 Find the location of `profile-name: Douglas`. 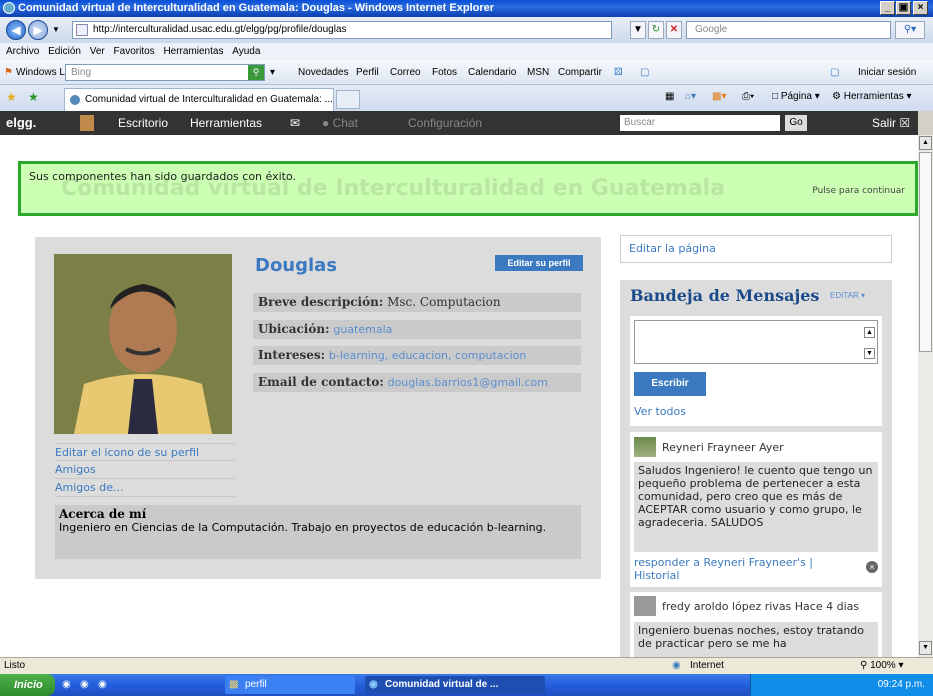

profile-name: Douglas is located at coordinates (296, 265).